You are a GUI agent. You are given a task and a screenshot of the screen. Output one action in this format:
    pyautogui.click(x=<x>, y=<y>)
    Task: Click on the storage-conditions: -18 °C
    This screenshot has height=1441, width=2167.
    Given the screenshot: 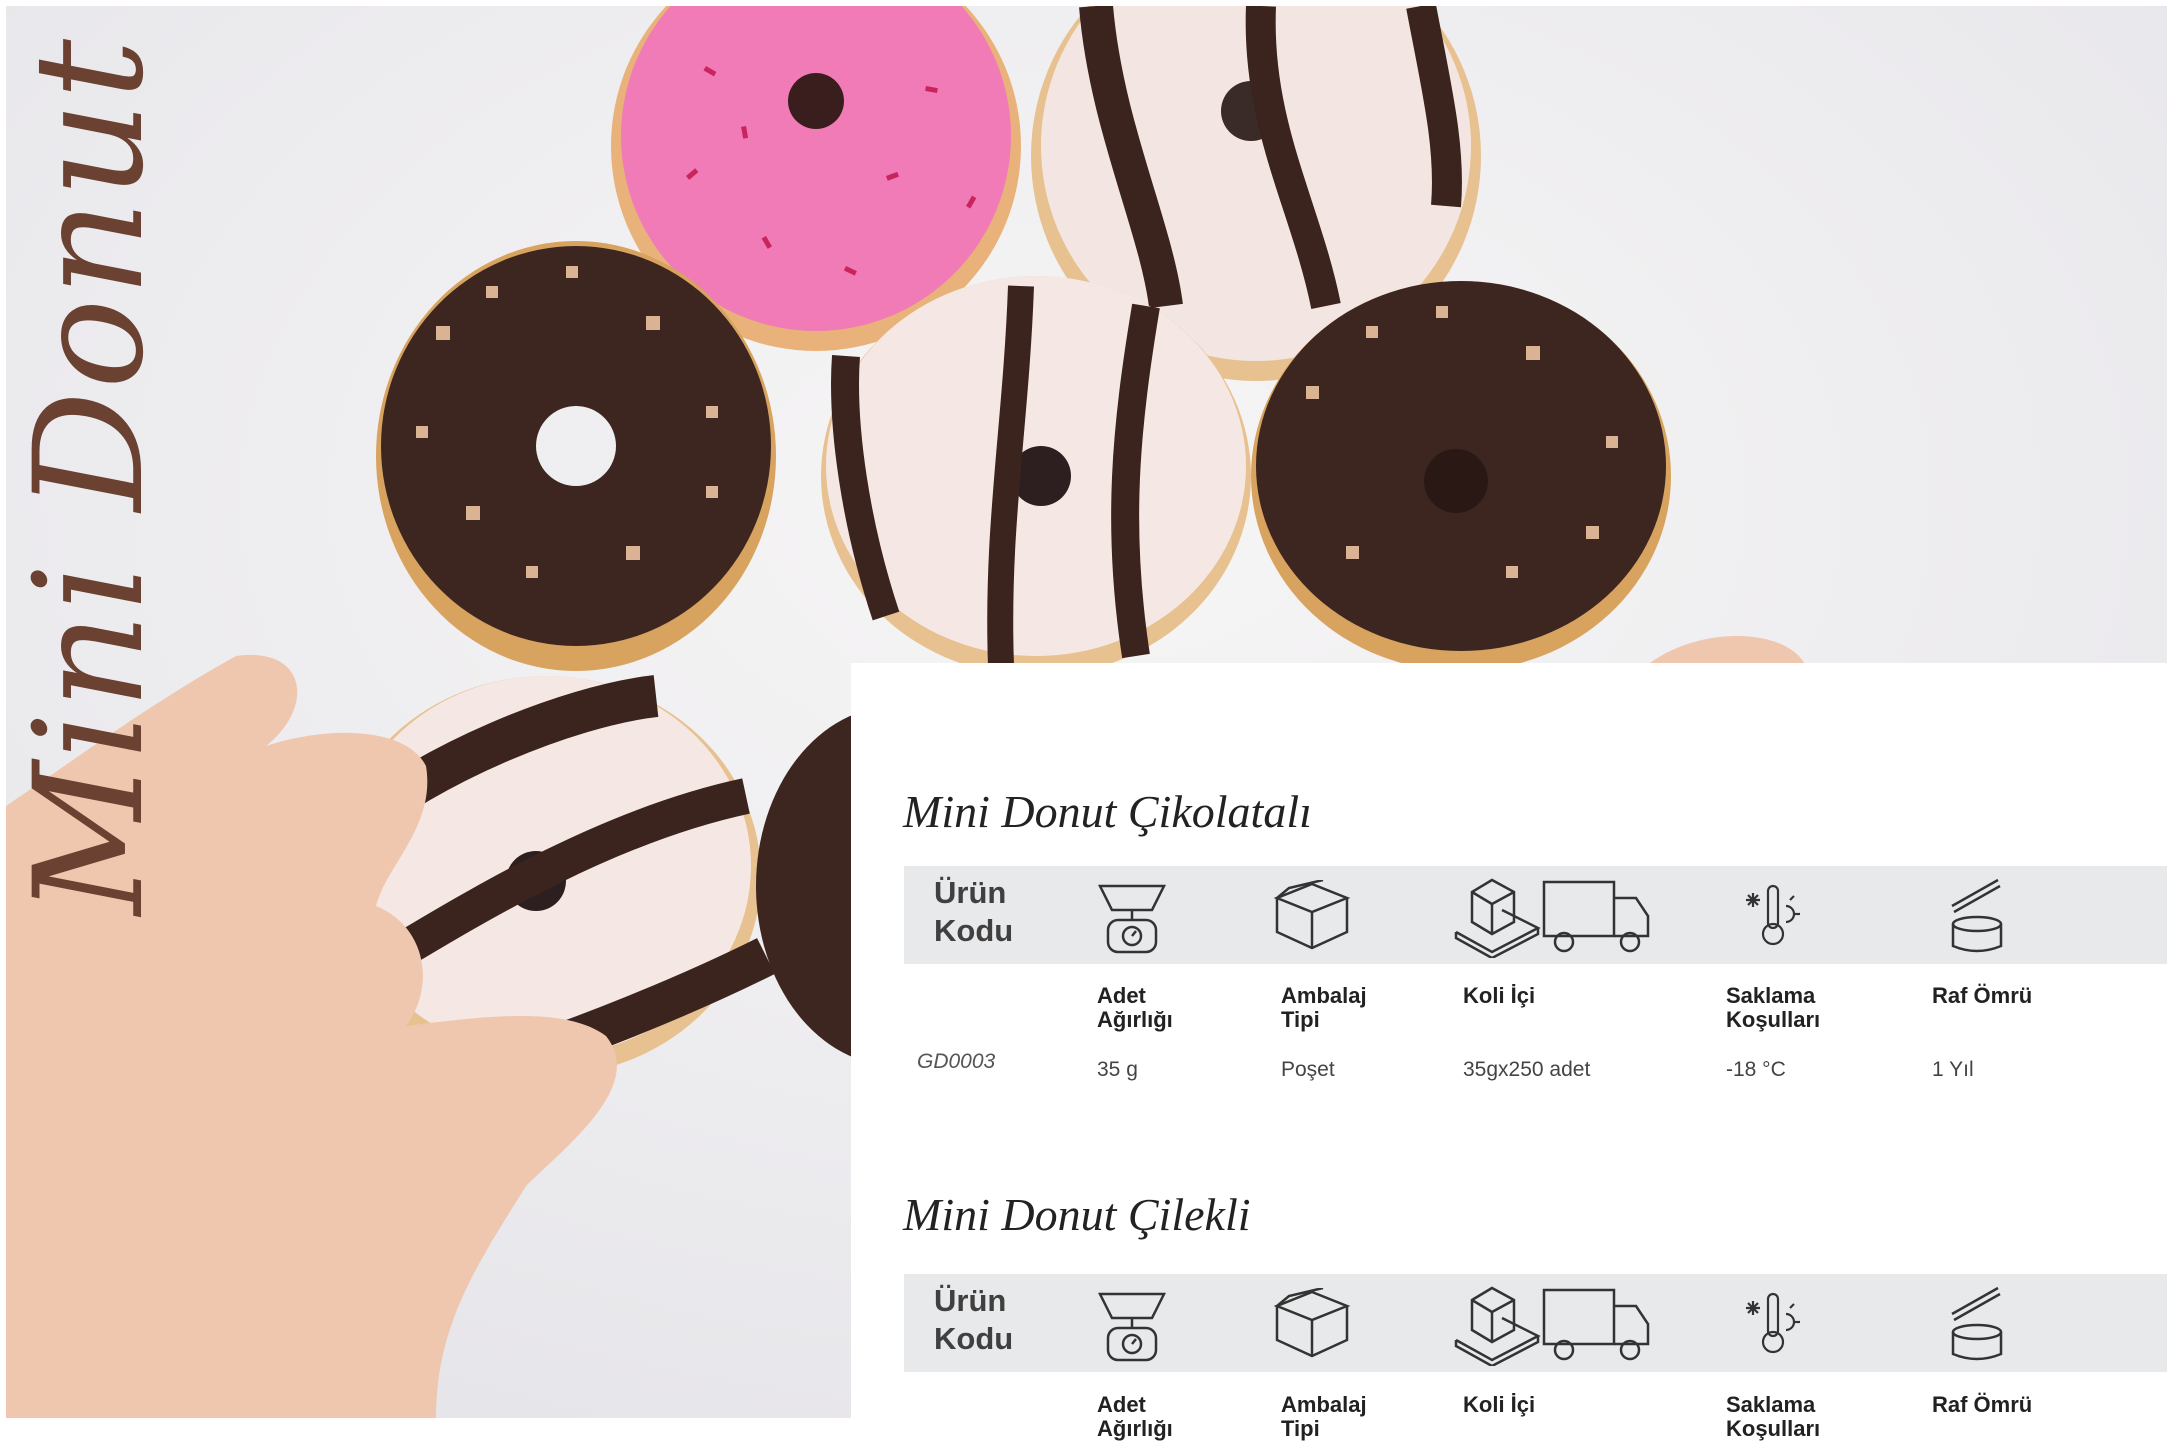 What is the action you would take?
    pyautogui.click(x=1756, y=1069)
    